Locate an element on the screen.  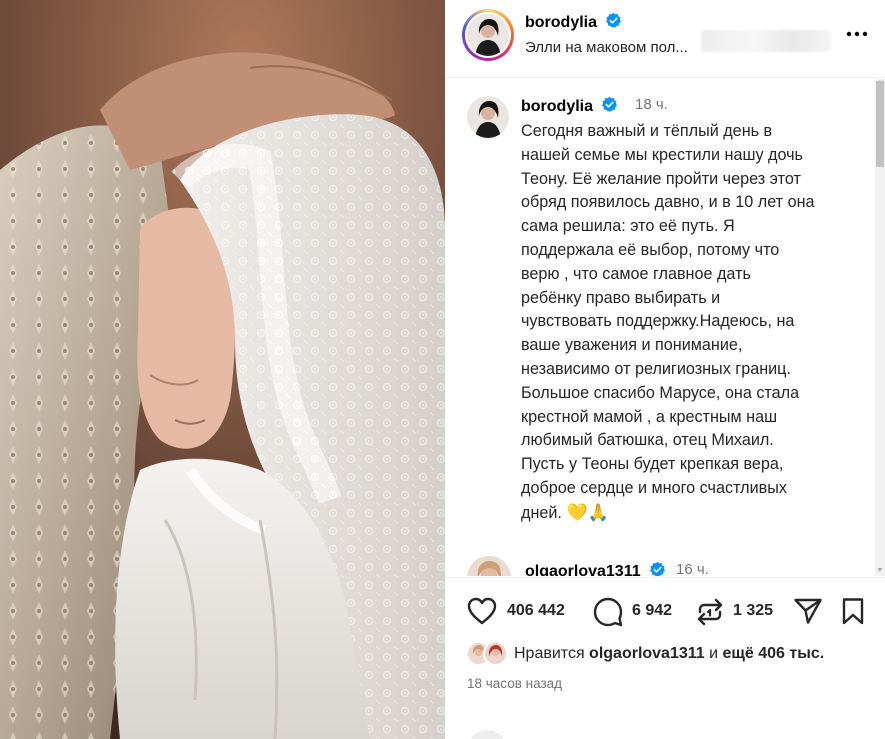
caption-time: 18 ч. is located at coordinates (651, 104).